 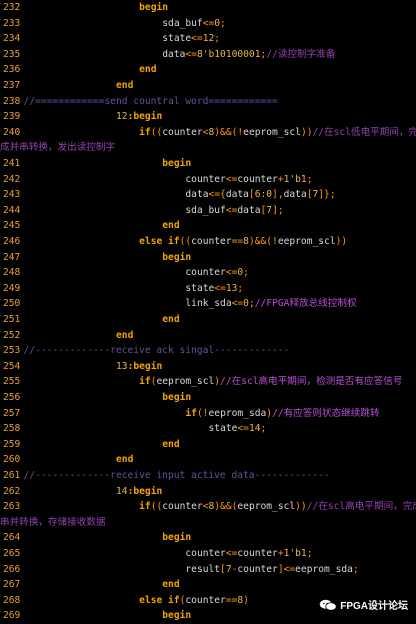 I want to click on comment-continuation: 串并转换，存储接收数据, so click(x=53, y=523).